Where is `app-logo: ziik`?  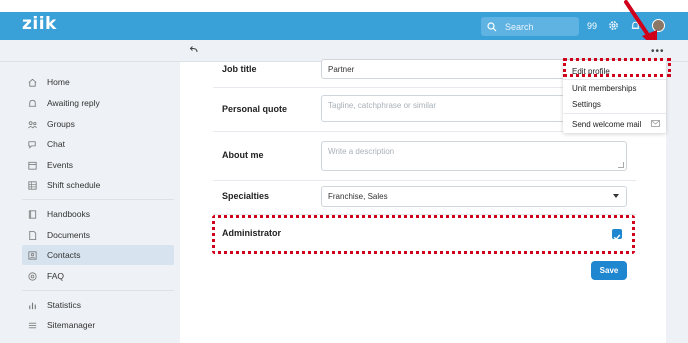 app-logo: ziik is located at coordinates (39, 24).